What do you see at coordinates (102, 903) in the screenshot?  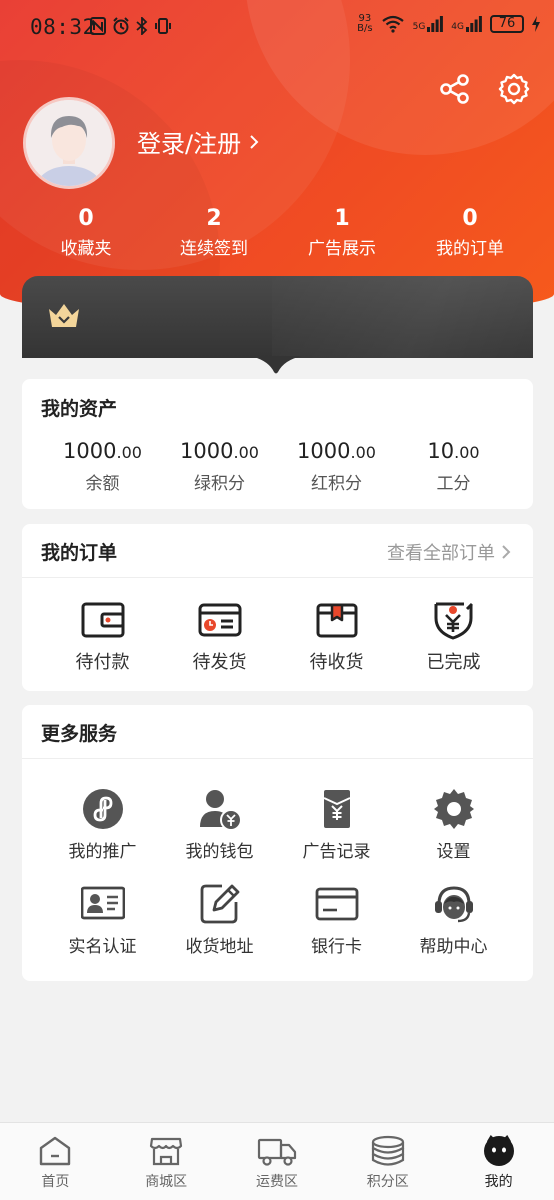 I see `id-card-icon` at bounding box center [102, 903].